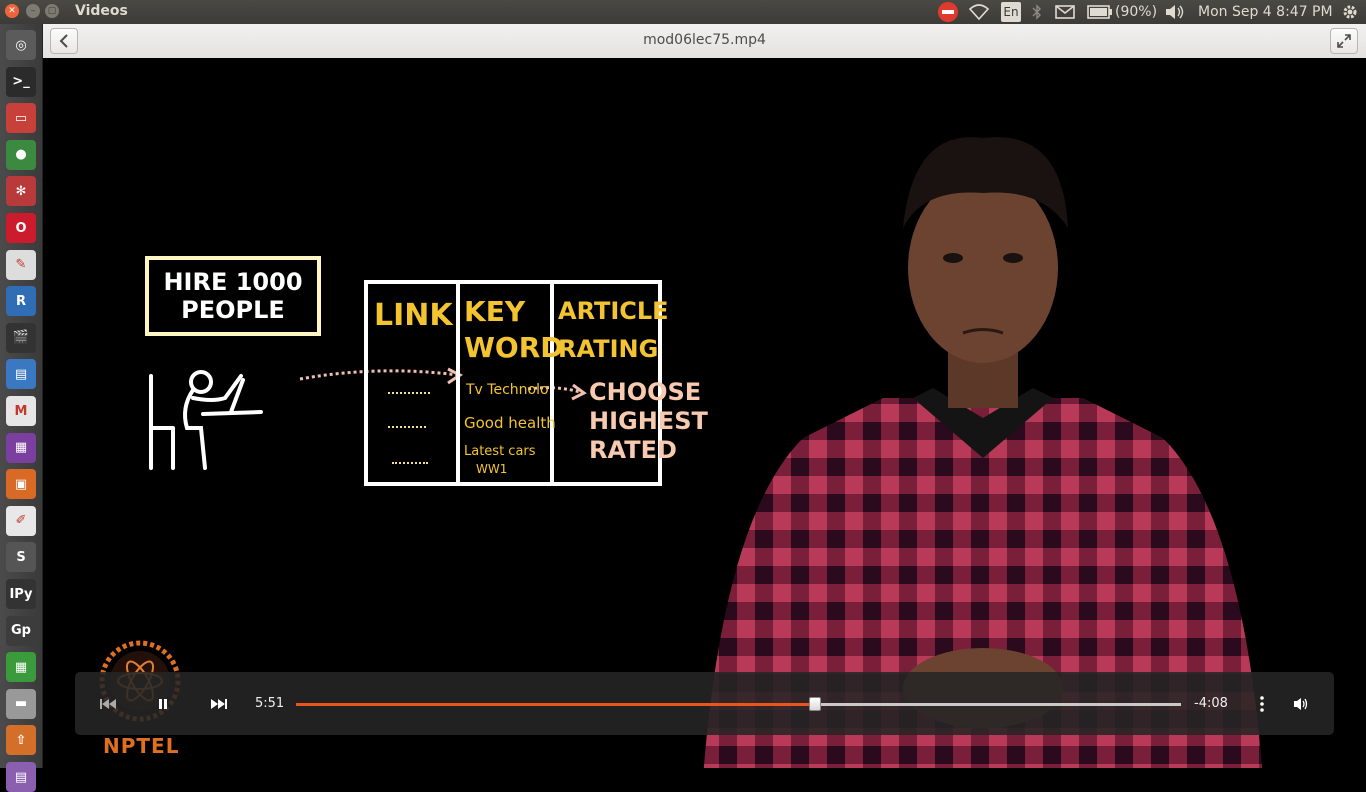  I want to click on gmail-icon: M, so click(21, 411).